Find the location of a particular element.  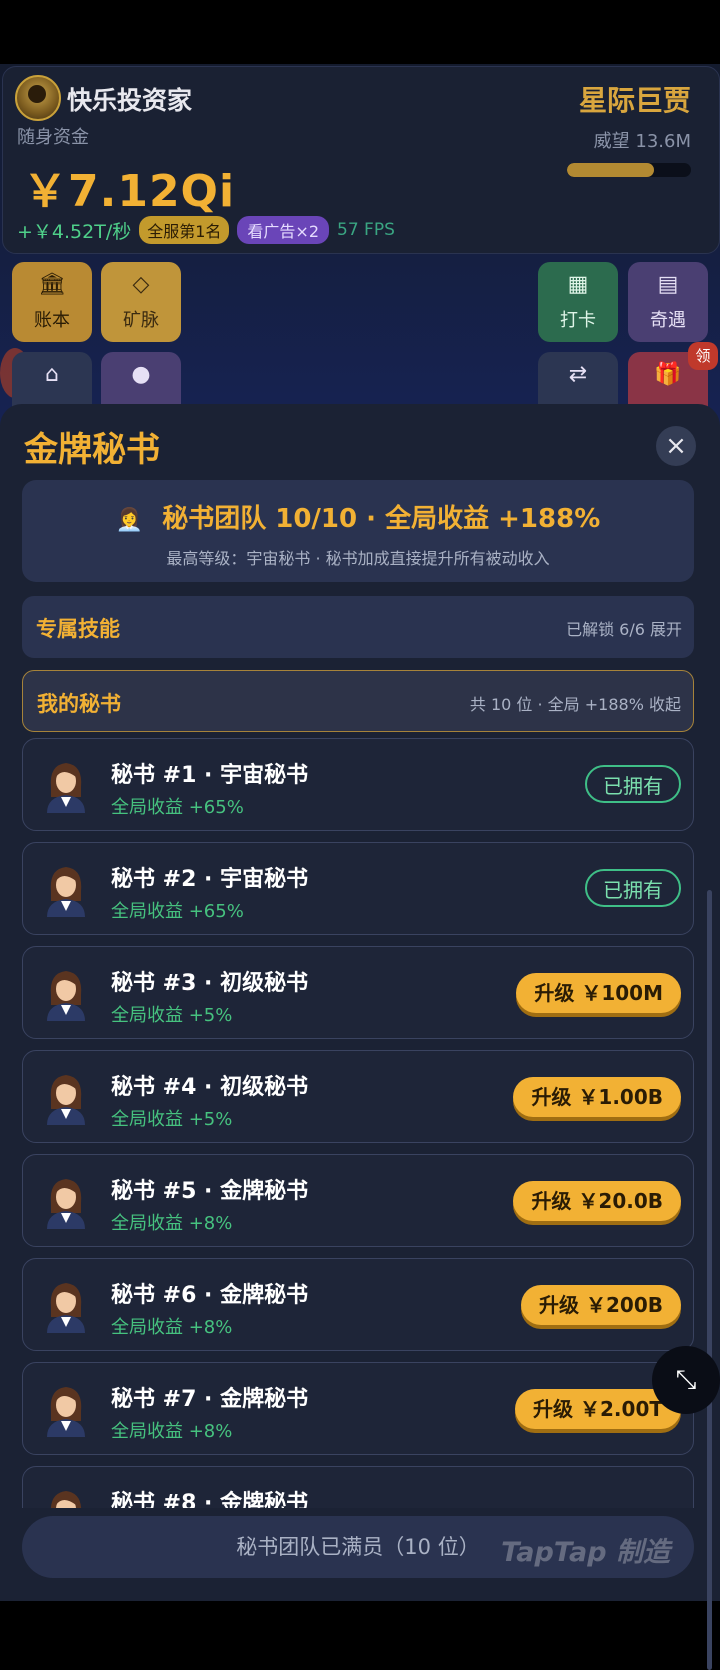

secretary-name: 秘书 #3 · 初级秘书 is located at coordinates (210, 983).